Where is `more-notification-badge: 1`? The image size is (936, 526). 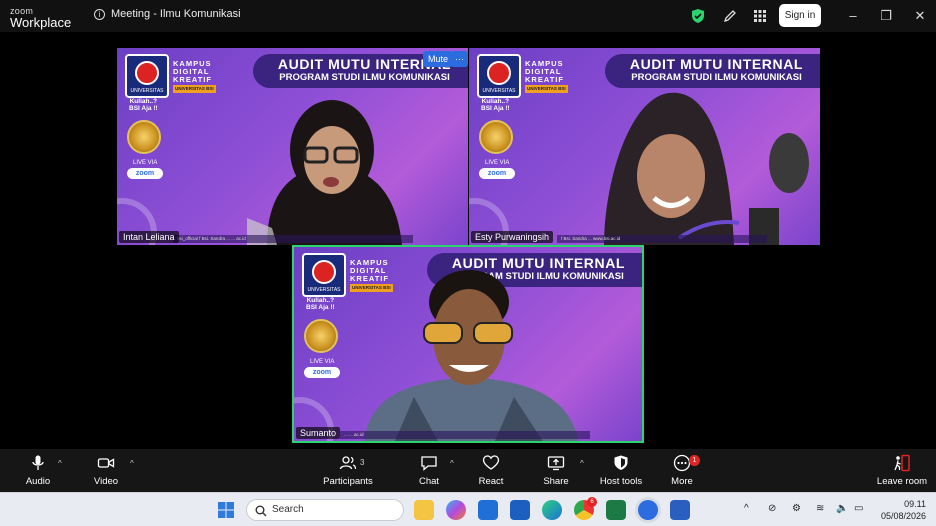
more-notification-badge: 1 is located at coordinates (694, 460).